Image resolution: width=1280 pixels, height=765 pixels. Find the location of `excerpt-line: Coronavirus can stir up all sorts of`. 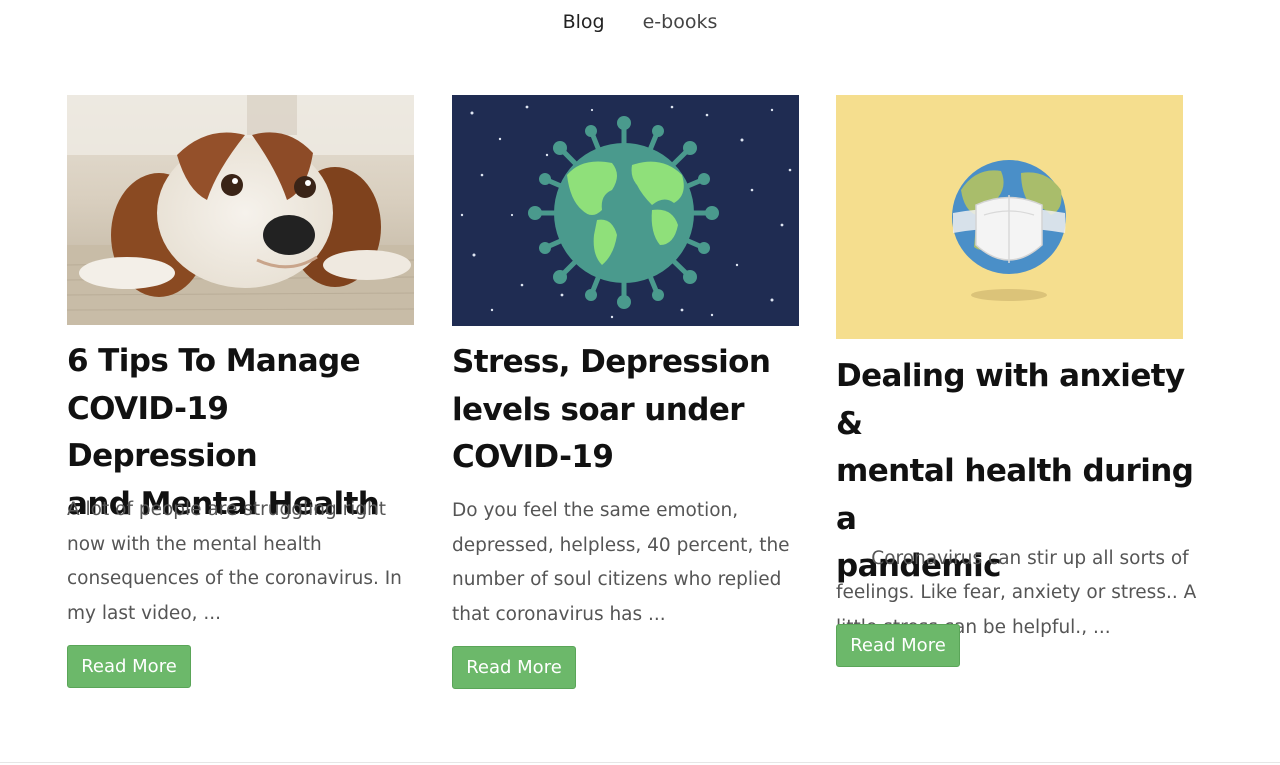

excerpt-line: Coronavirus can stir up all sorts of is located at coordinates (1024, 558).